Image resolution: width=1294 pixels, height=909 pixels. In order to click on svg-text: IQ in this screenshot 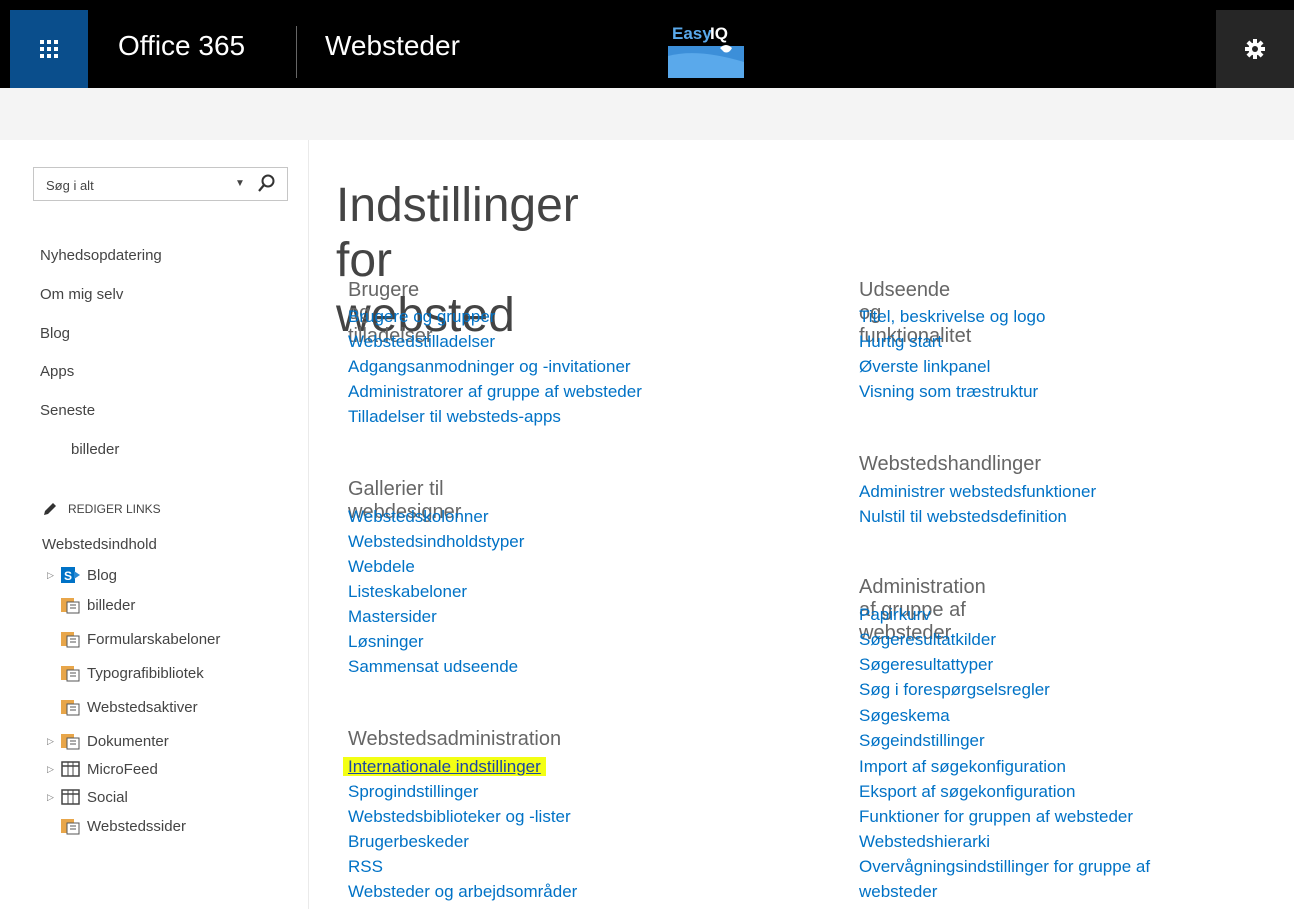, I will do `click(719, 33)`.